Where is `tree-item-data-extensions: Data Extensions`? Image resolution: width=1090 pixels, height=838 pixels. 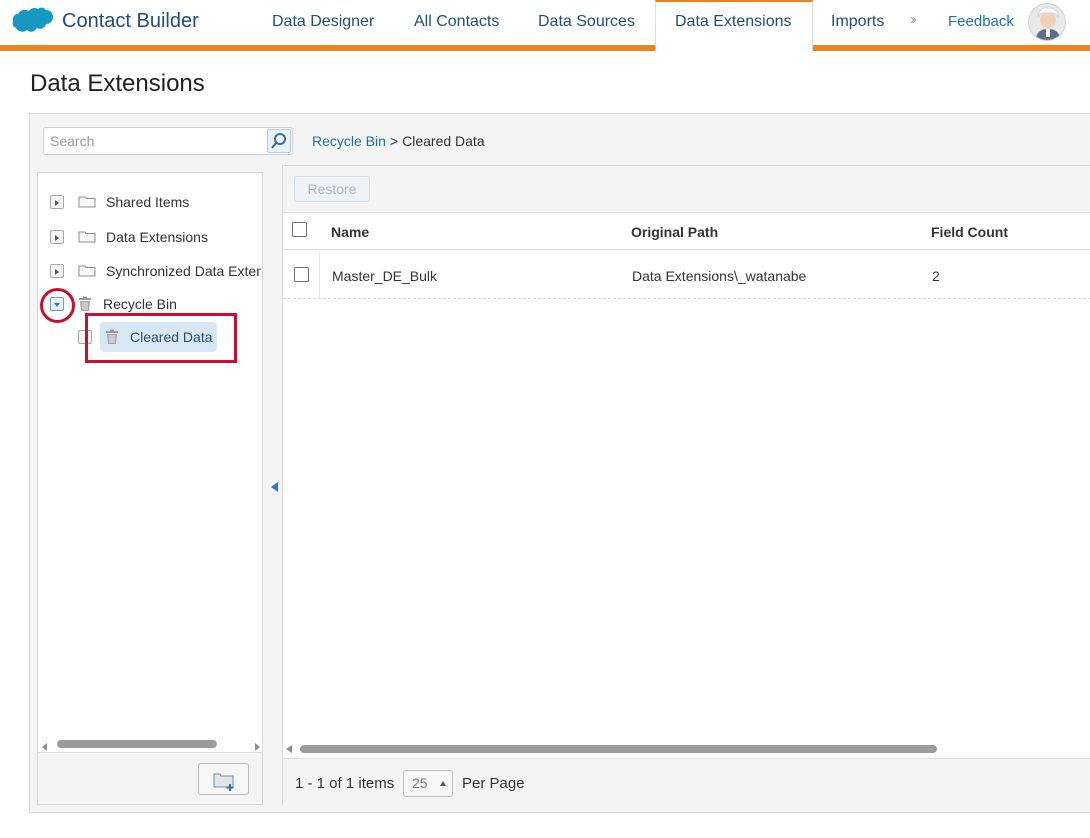
tree-item-data-extensions: Data Extensions is located at coordinates (183, 240).